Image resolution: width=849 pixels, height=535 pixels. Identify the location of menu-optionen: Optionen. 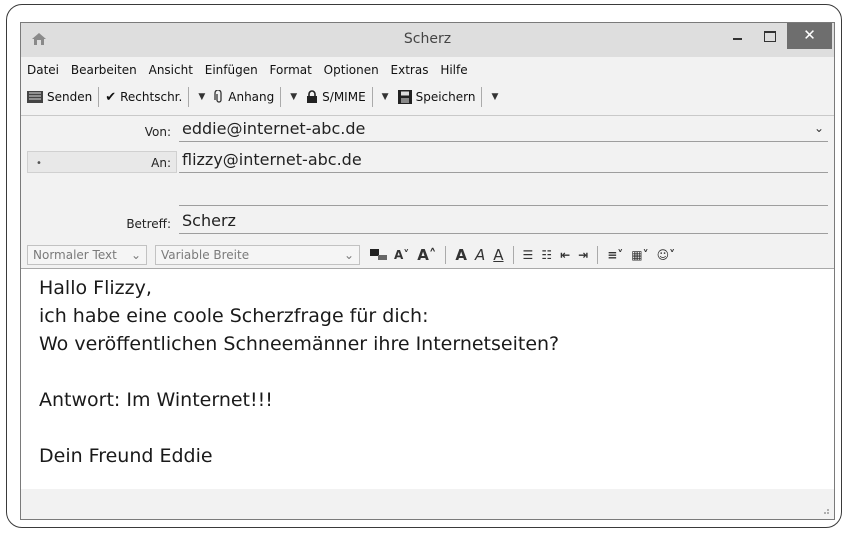
(351, 70).